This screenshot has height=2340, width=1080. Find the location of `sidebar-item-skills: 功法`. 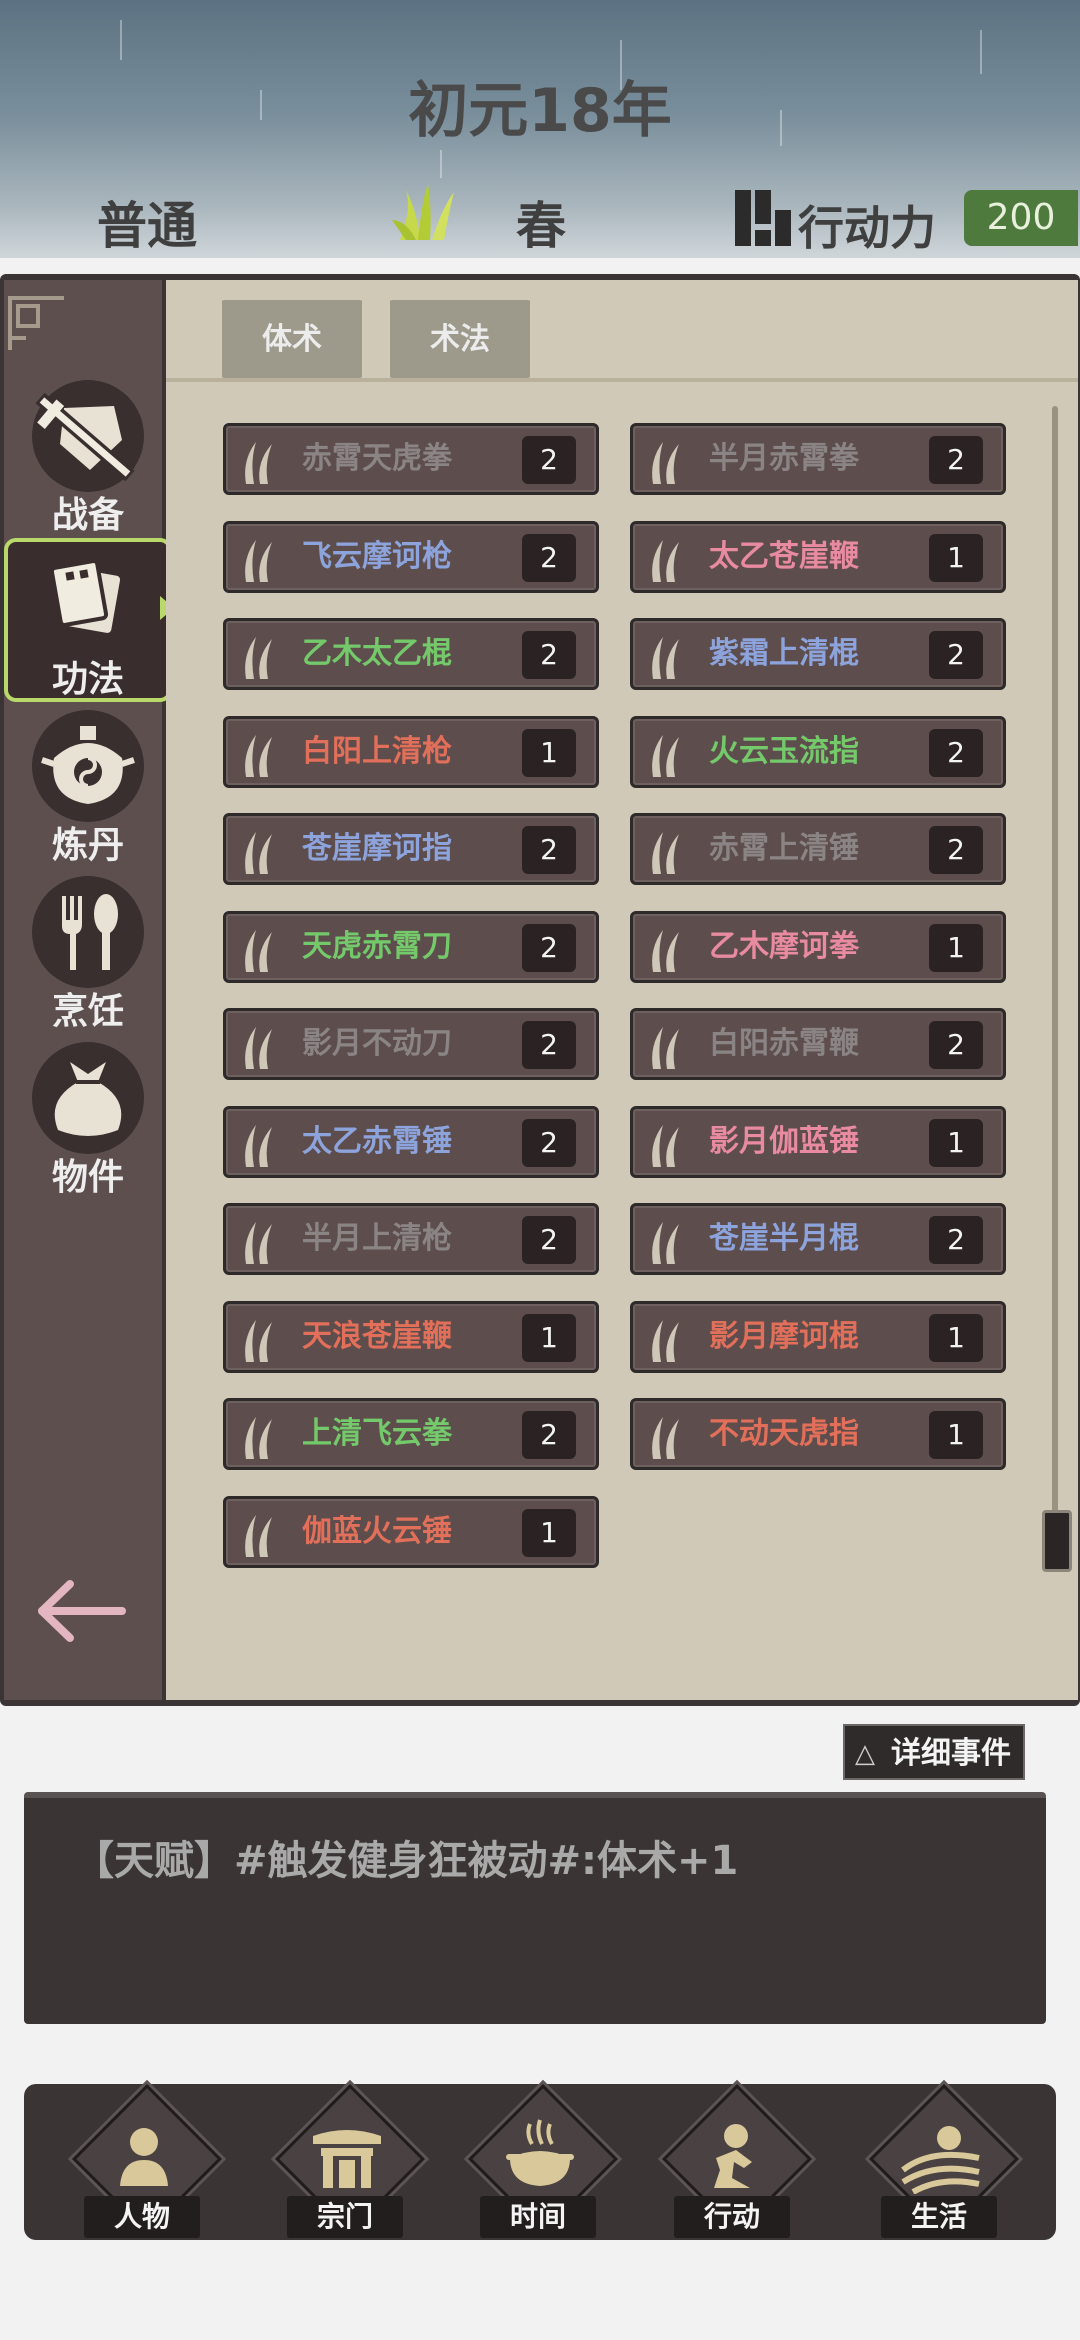

sidebar-item-skills: 功法 is located at coordinates (89, 620).